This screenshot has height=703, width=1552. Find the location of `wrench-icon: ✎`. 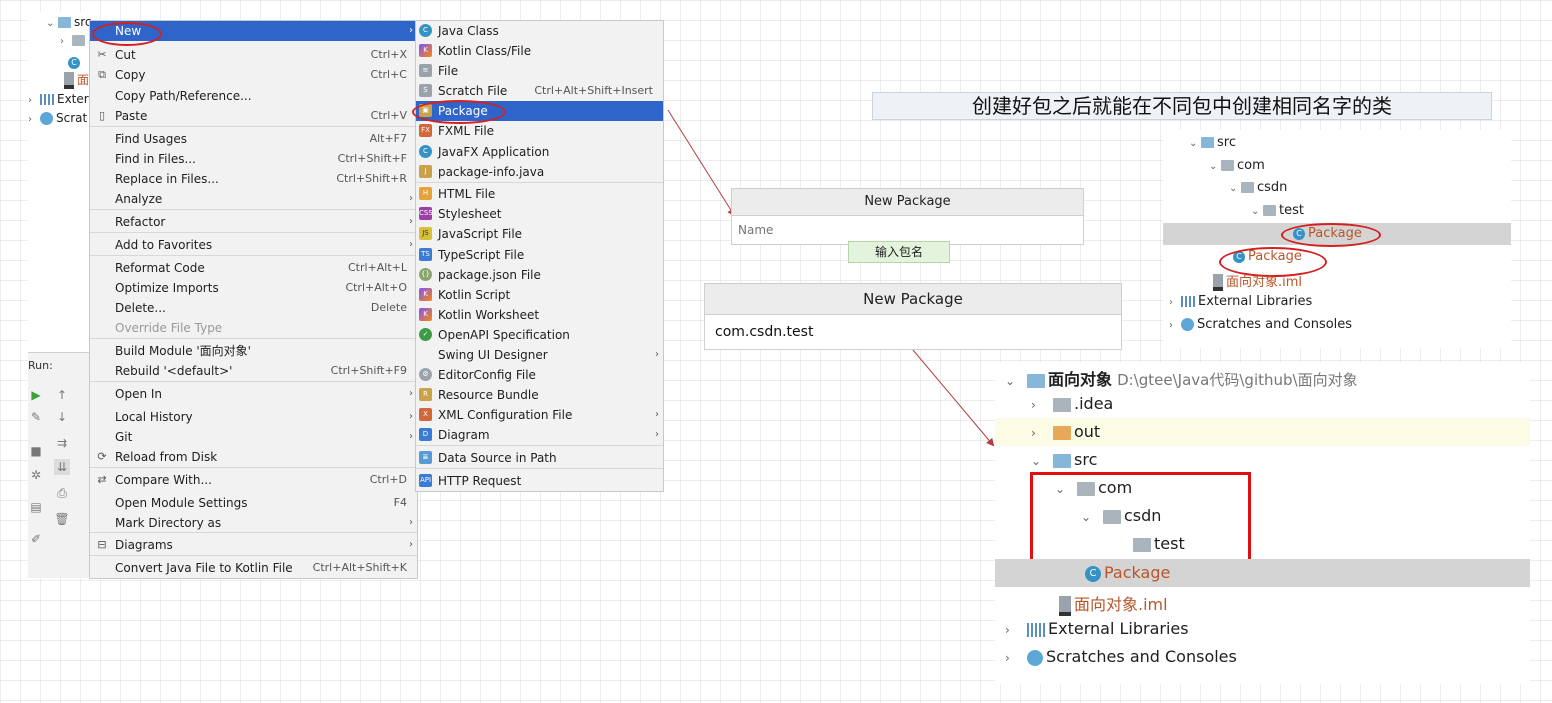

wrench-icon: ✎ is located at coordinates (36, 417).